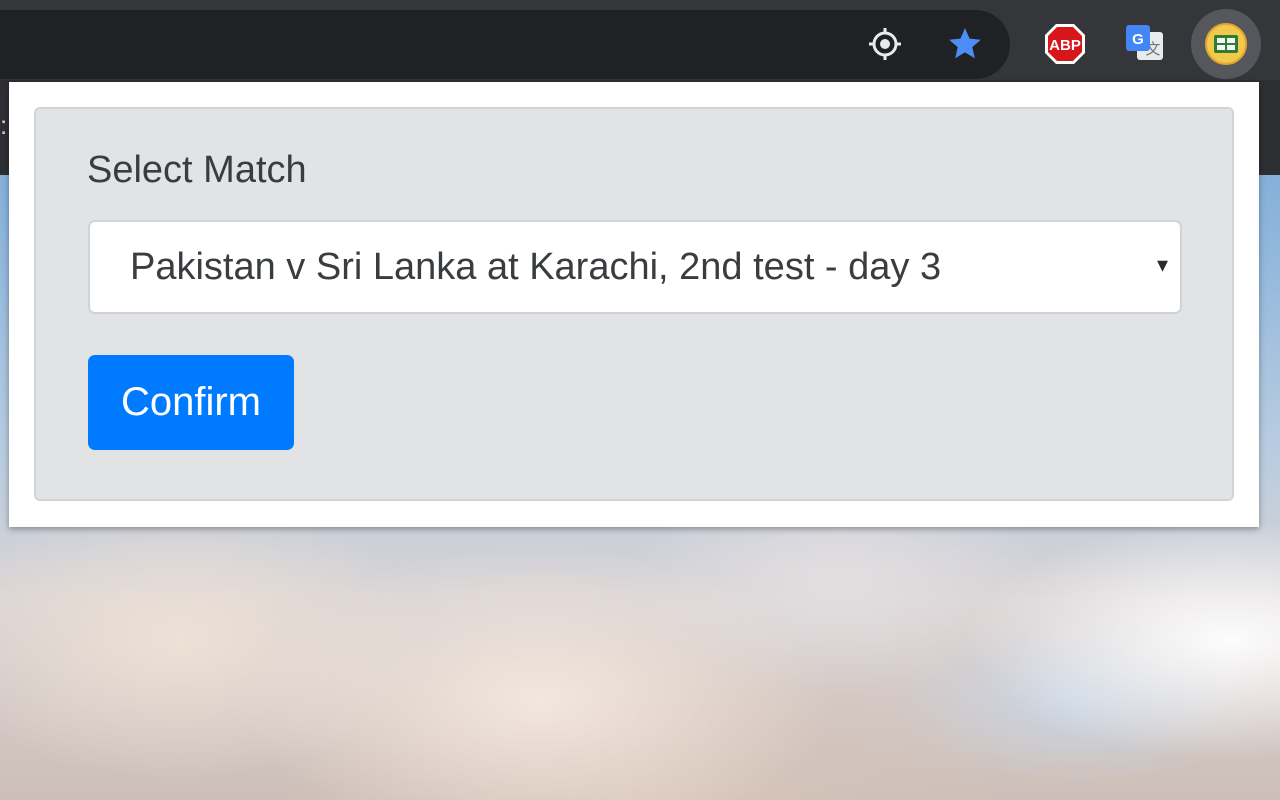 The image size is (1280, 800). What do you see at coordinates (191, 402) in the screenshot?
I see `confirm-button: Confirm` at bounding box center [191, 402].